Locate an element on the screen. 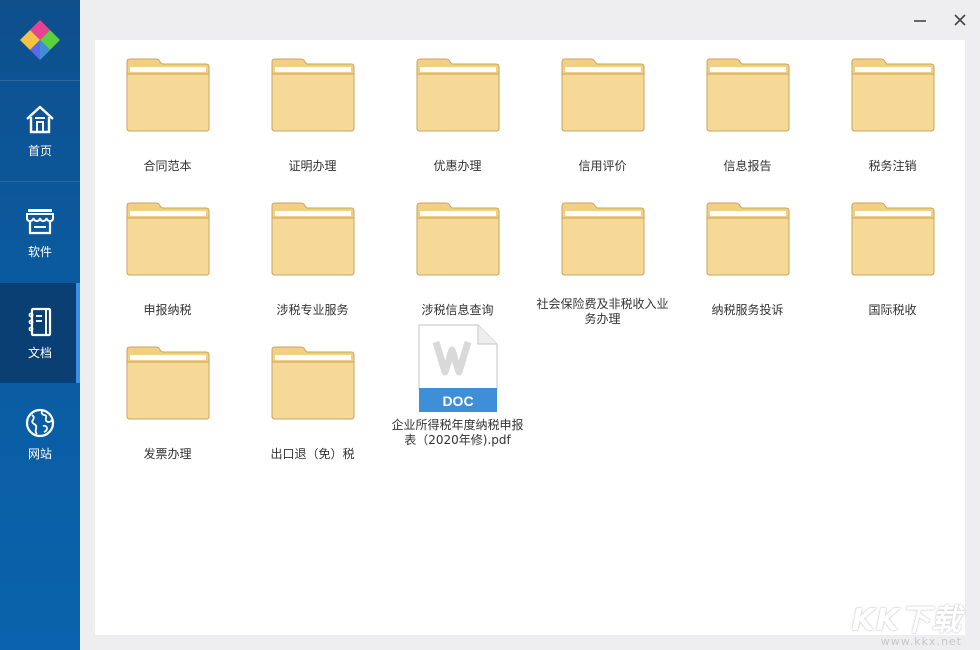  minimize-icon is located at coordinates (920, 21).